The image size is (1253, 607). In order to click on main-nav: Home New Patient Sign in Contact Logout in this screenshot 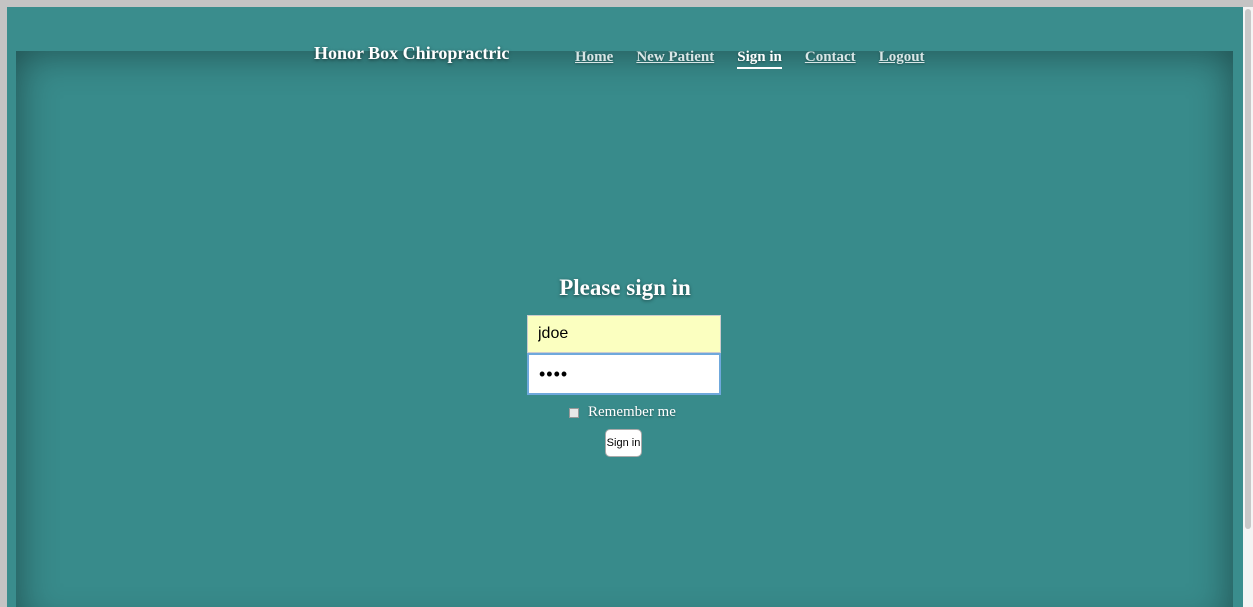, I will do `click(750, 59)`.